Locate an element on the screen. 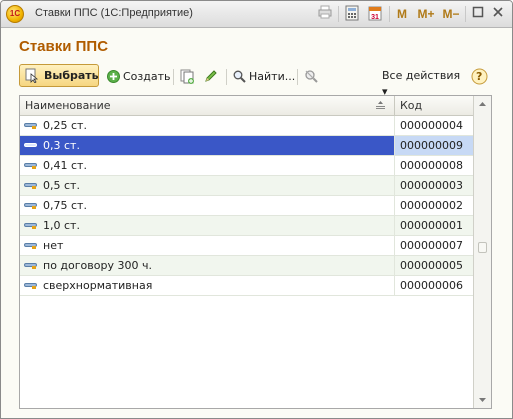  cell-code: 000000003 is located at coordinates (435, 185).